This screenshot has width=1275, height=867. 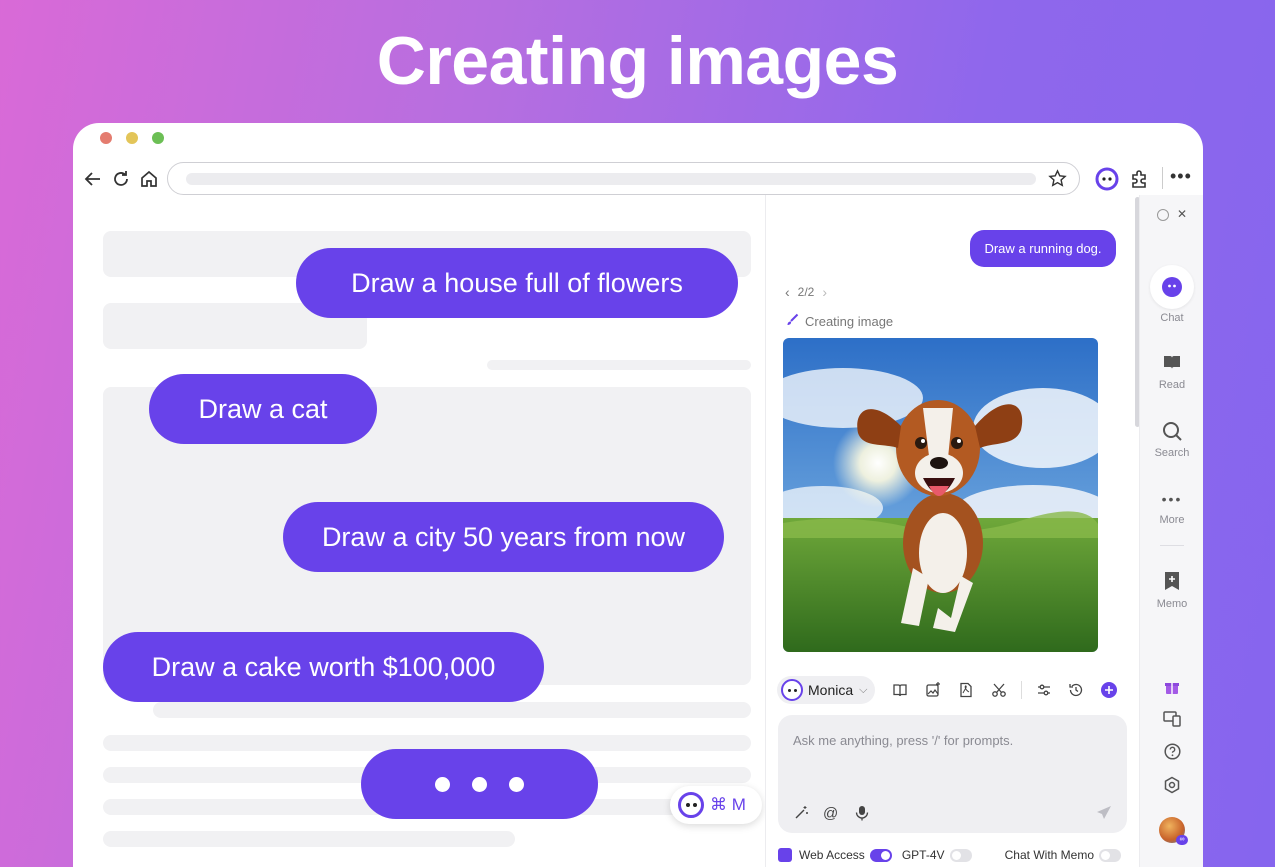 I want to click on input-placeholder: Ask me anything, press '/' for prompts., so click(x=903, y=740).